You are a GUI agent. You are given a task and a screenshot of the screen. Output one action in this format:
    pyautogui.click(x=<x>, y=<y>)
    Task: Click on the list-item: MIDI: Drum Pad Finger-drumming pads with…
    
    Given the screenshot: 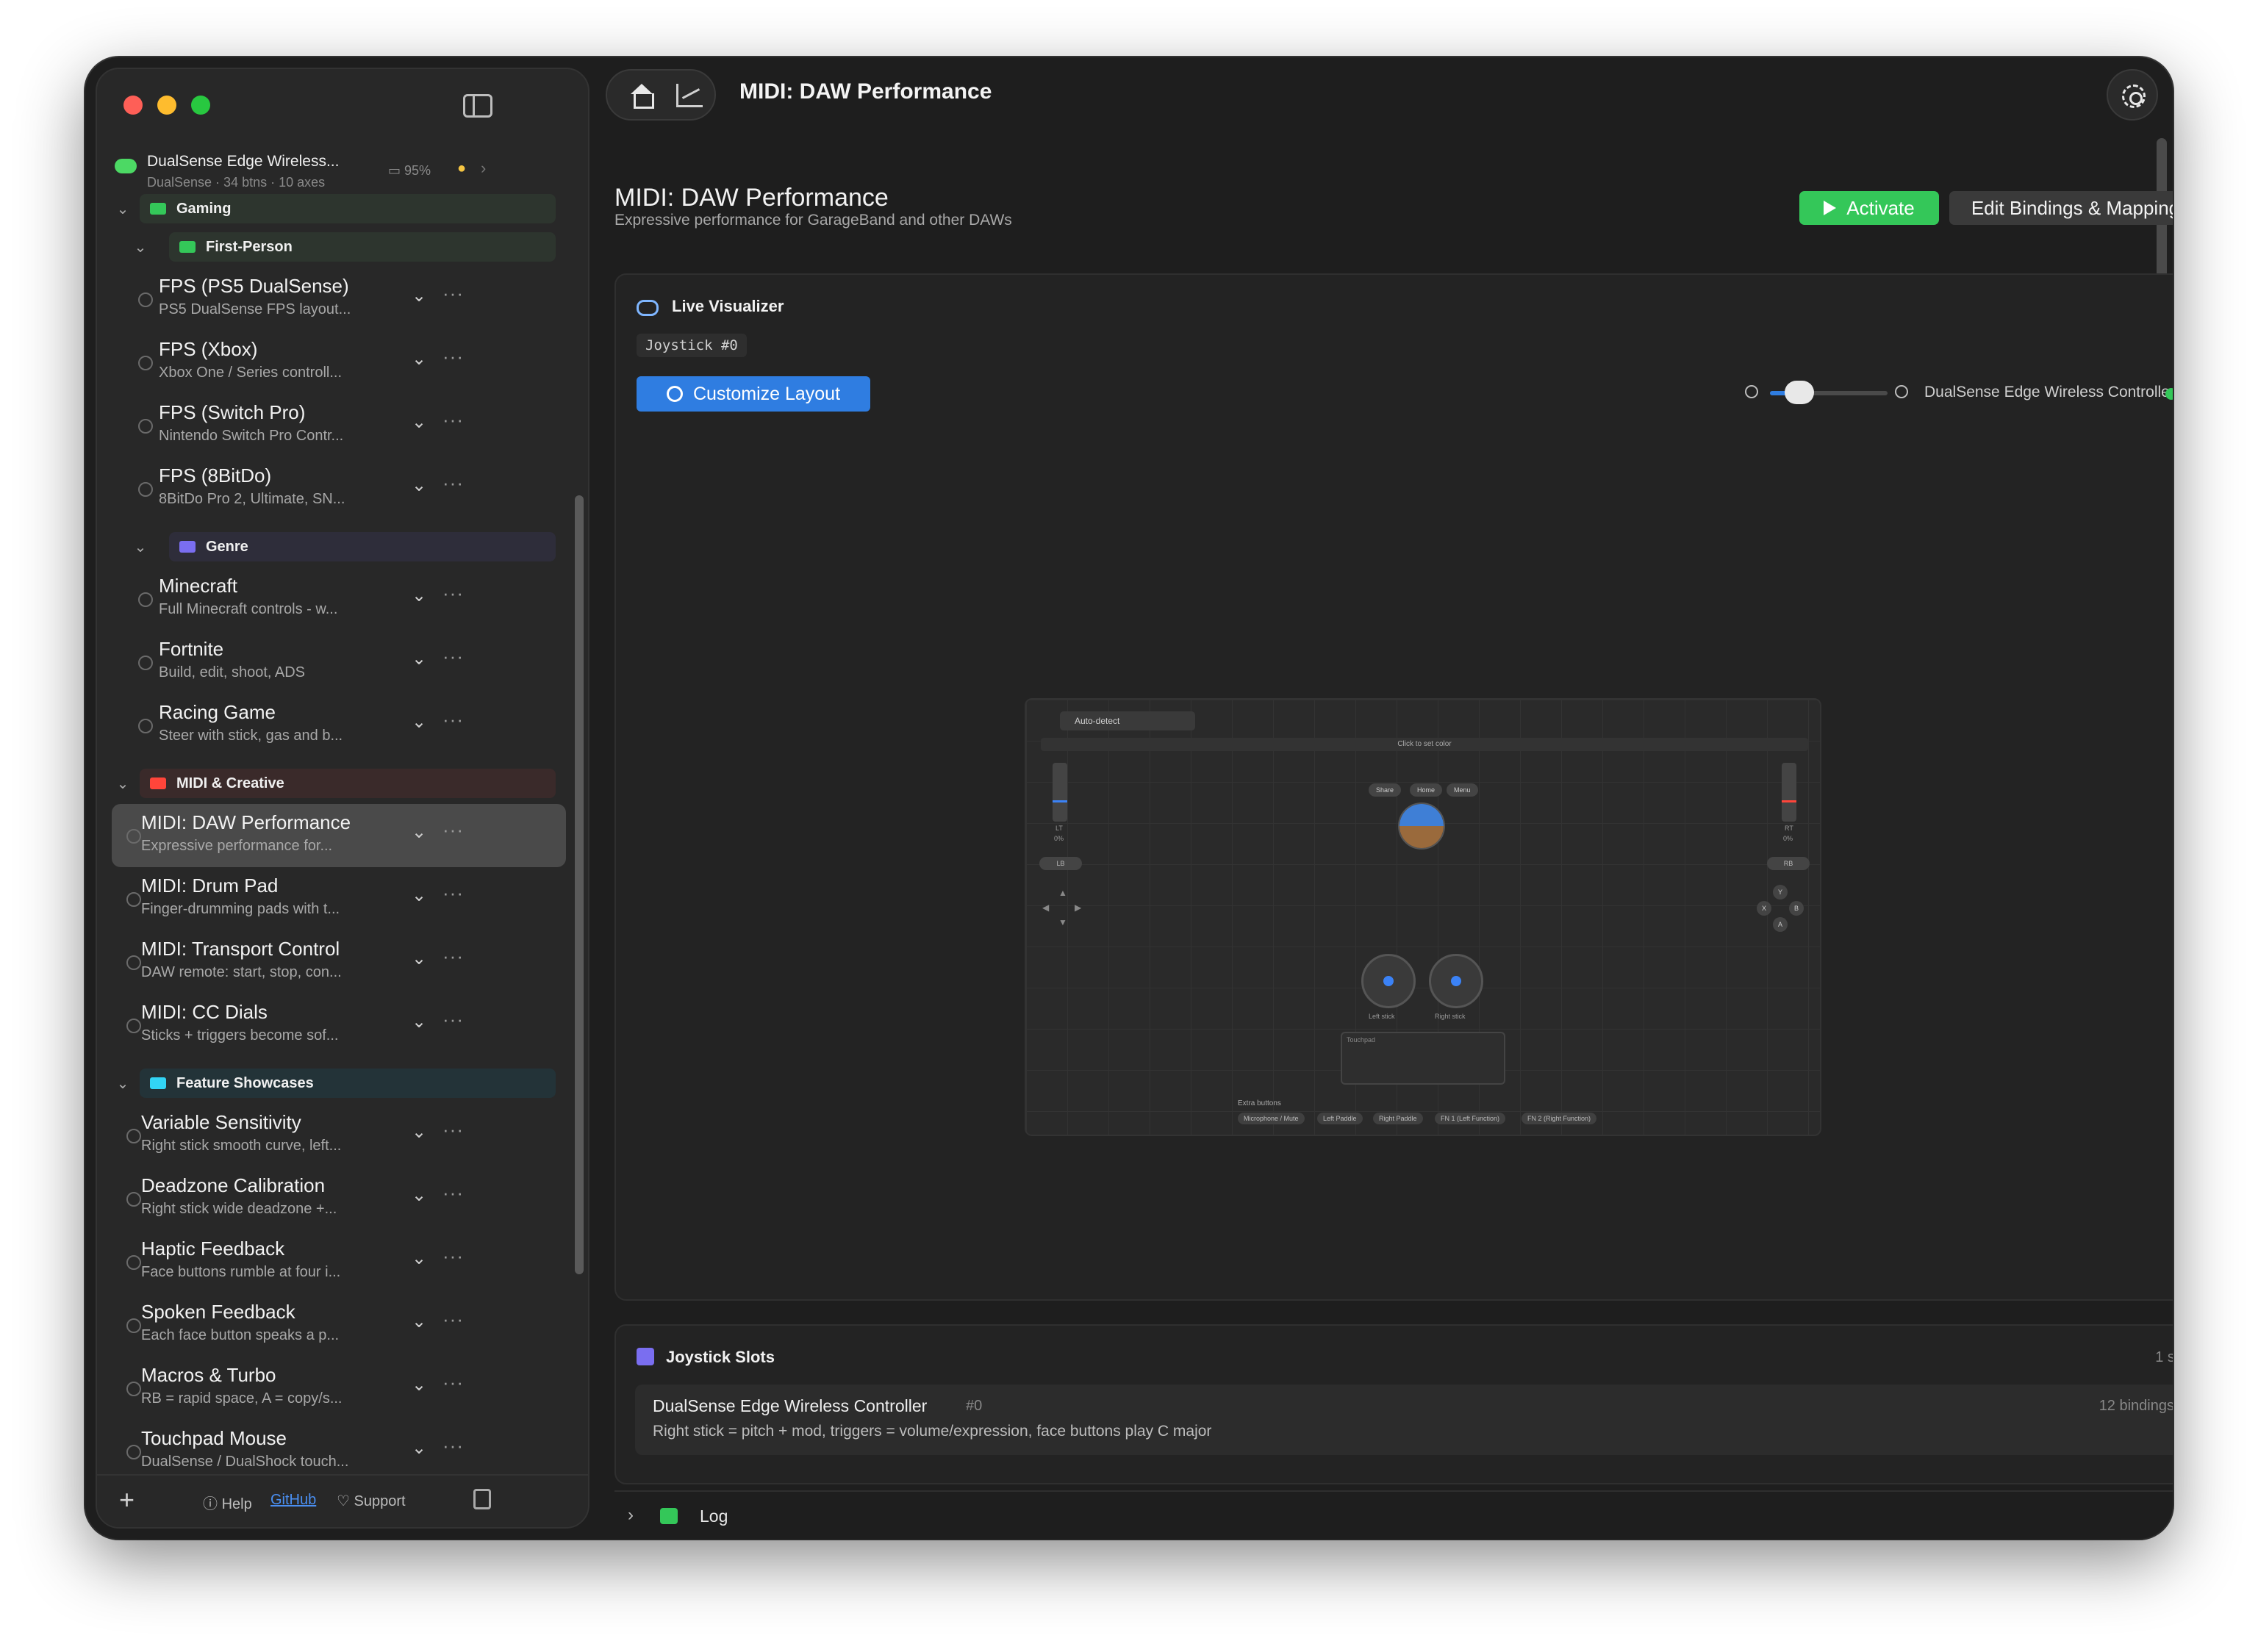 What is the action you would take?
    pyautogui.click(x=339, y=898)
    